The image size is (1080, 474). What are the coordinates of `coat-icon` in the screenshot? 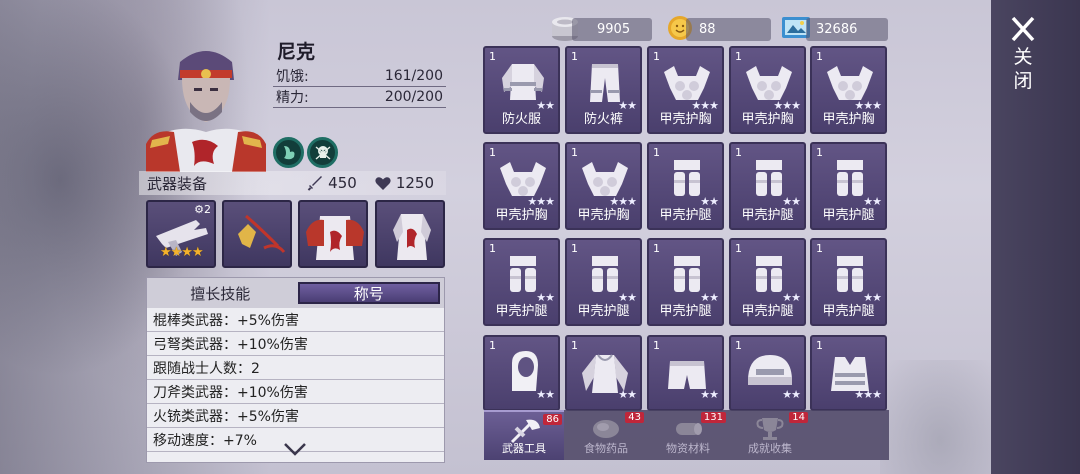 It's located at (412, 237).